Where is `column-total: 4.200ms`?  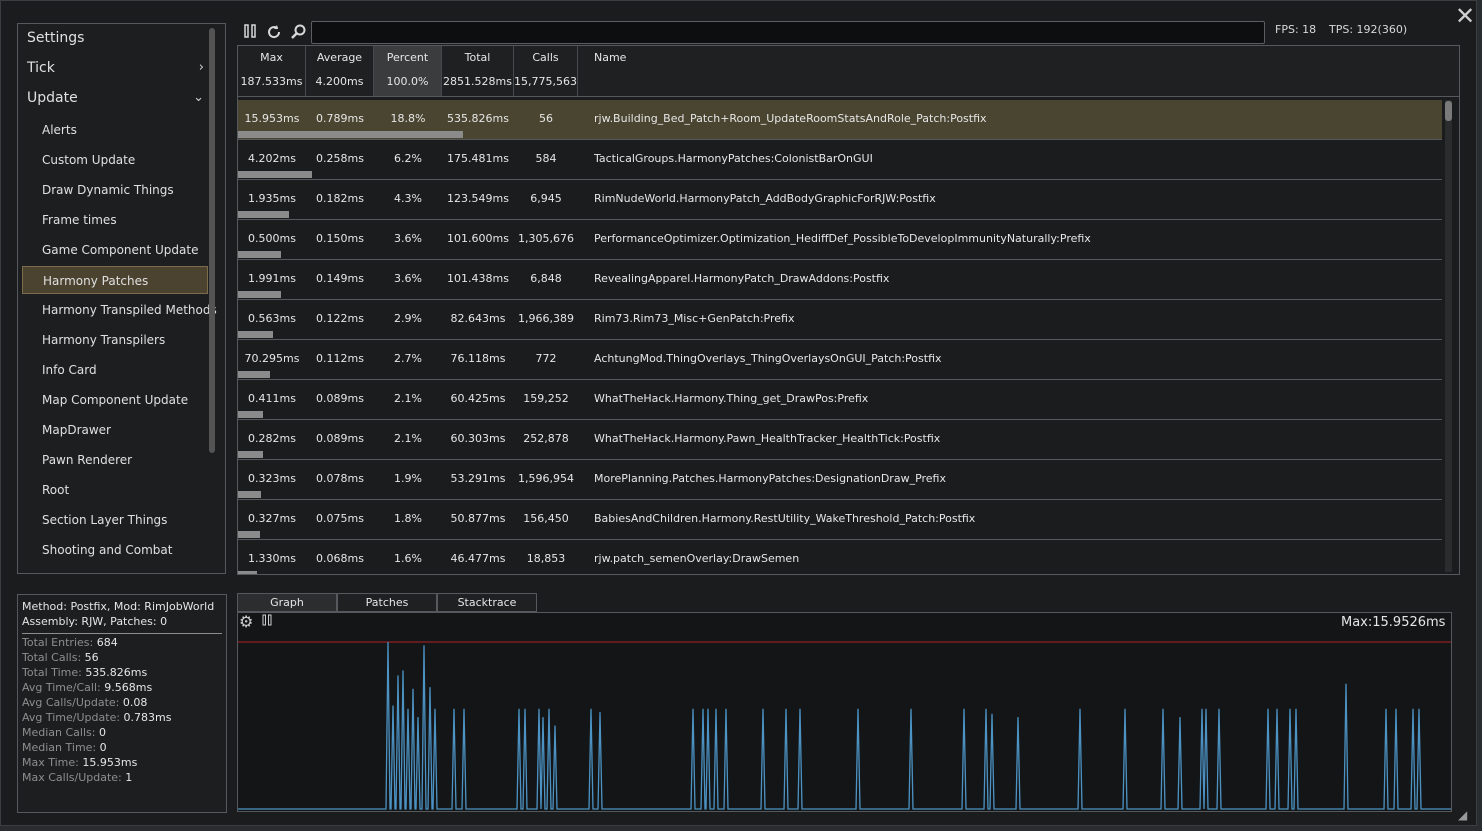 column-total: 4.200ms is located at coordinates (339, 81).